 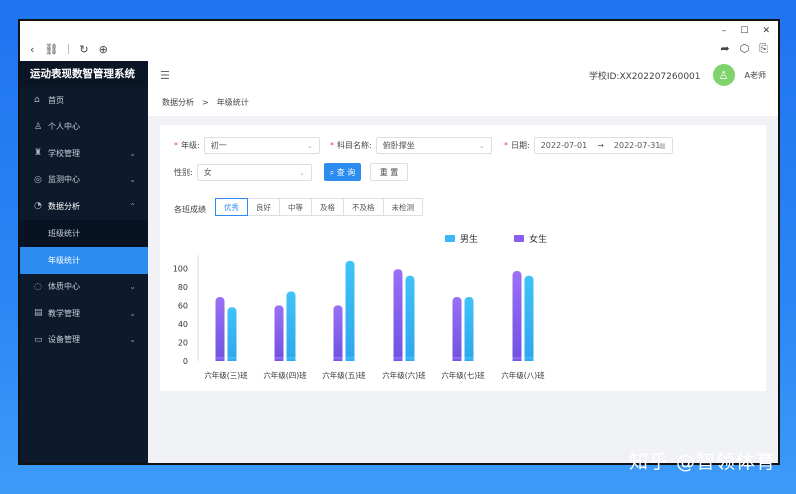 I want to click on sidebar-item-monitor: ◎ 监测中心 ⌄, so click(x=84, y=180).